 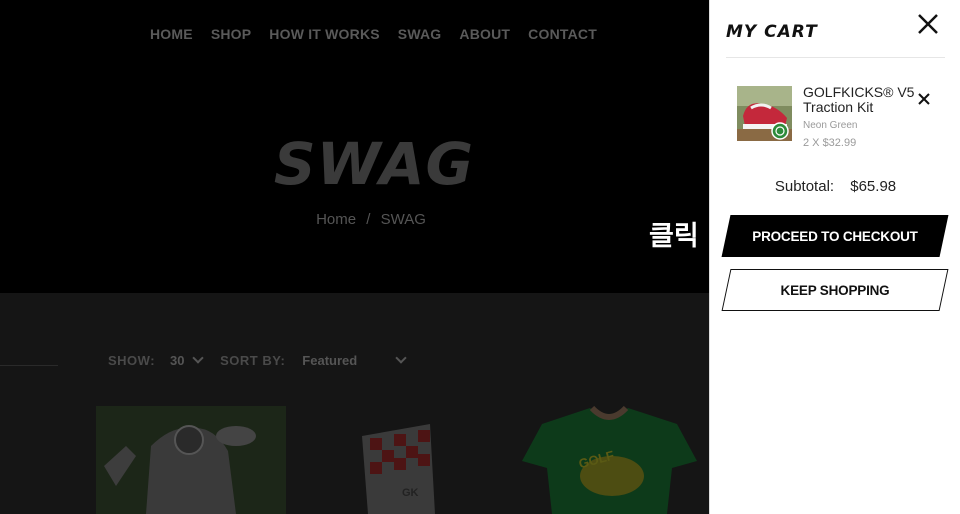 I want to click on show-select: 30, so click(x=187, y=360).